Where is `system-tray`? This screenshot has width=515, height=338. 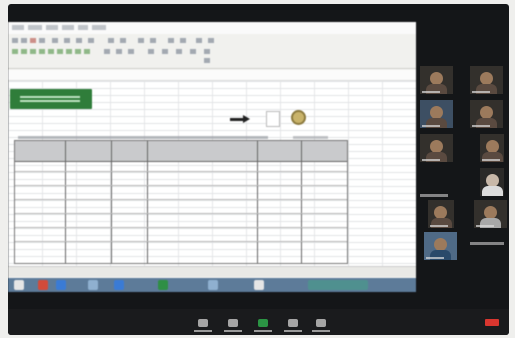
system-tray is located at coordinates (338, 285).